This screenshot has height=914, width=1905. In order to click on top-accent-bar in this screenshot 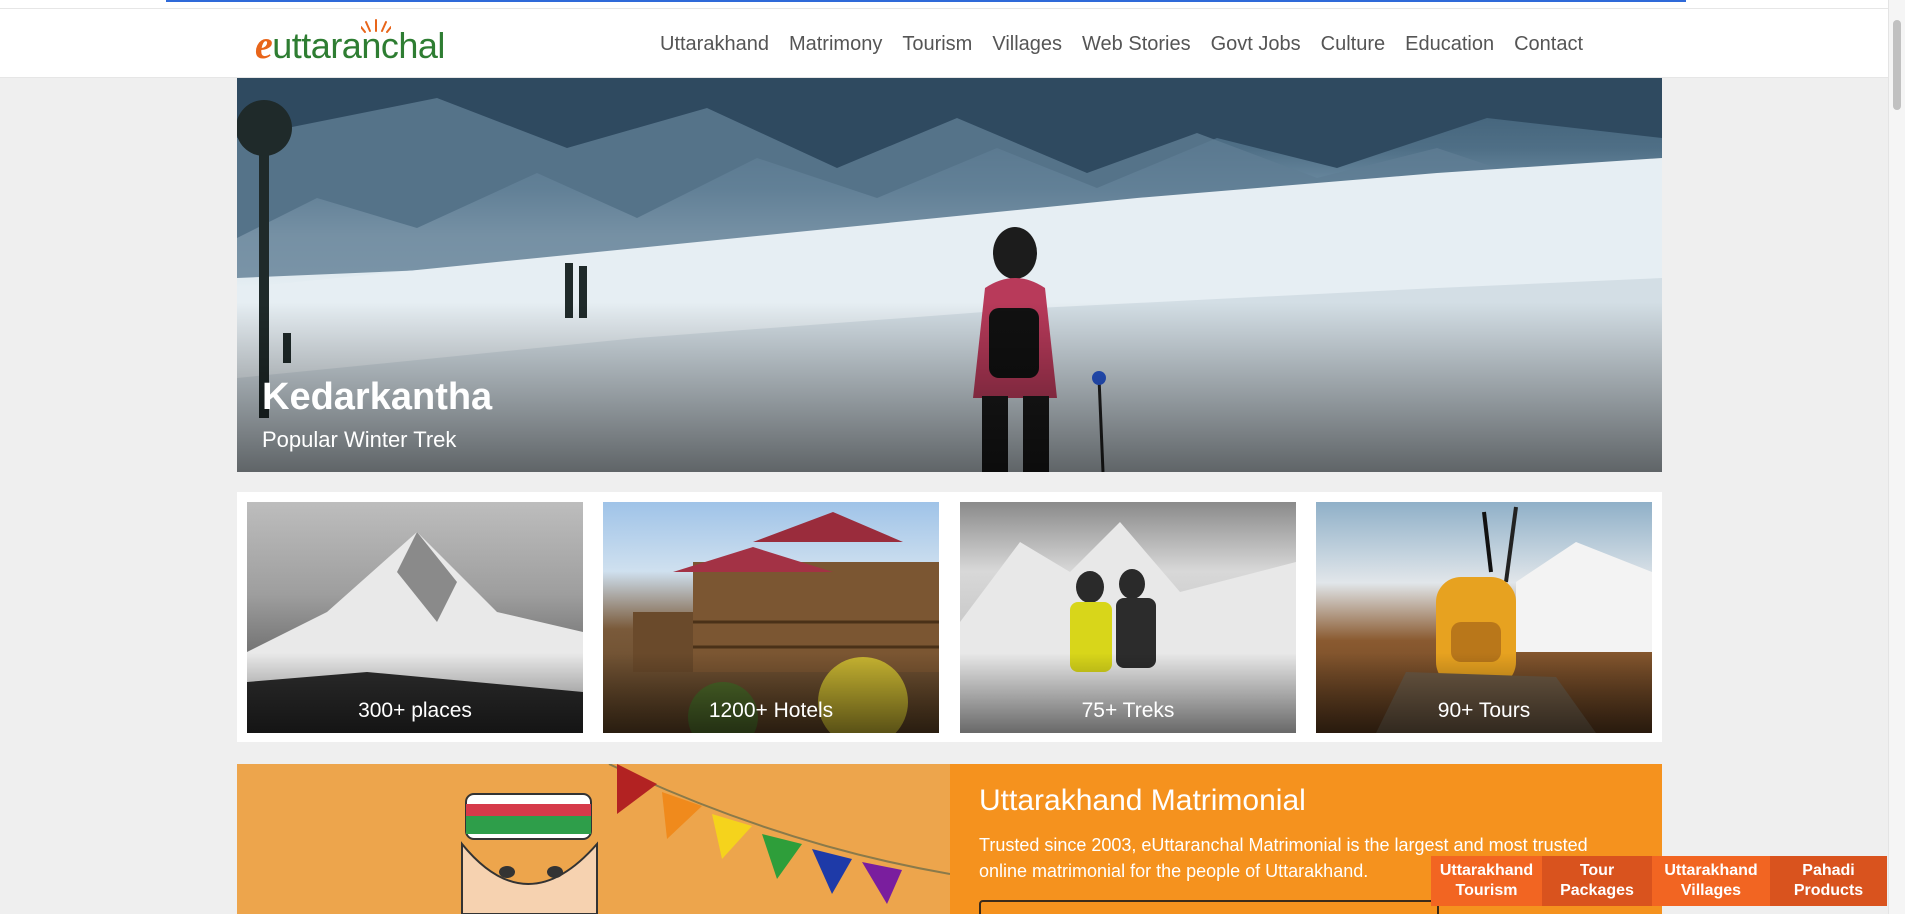, I will do `click(926, 1)`.